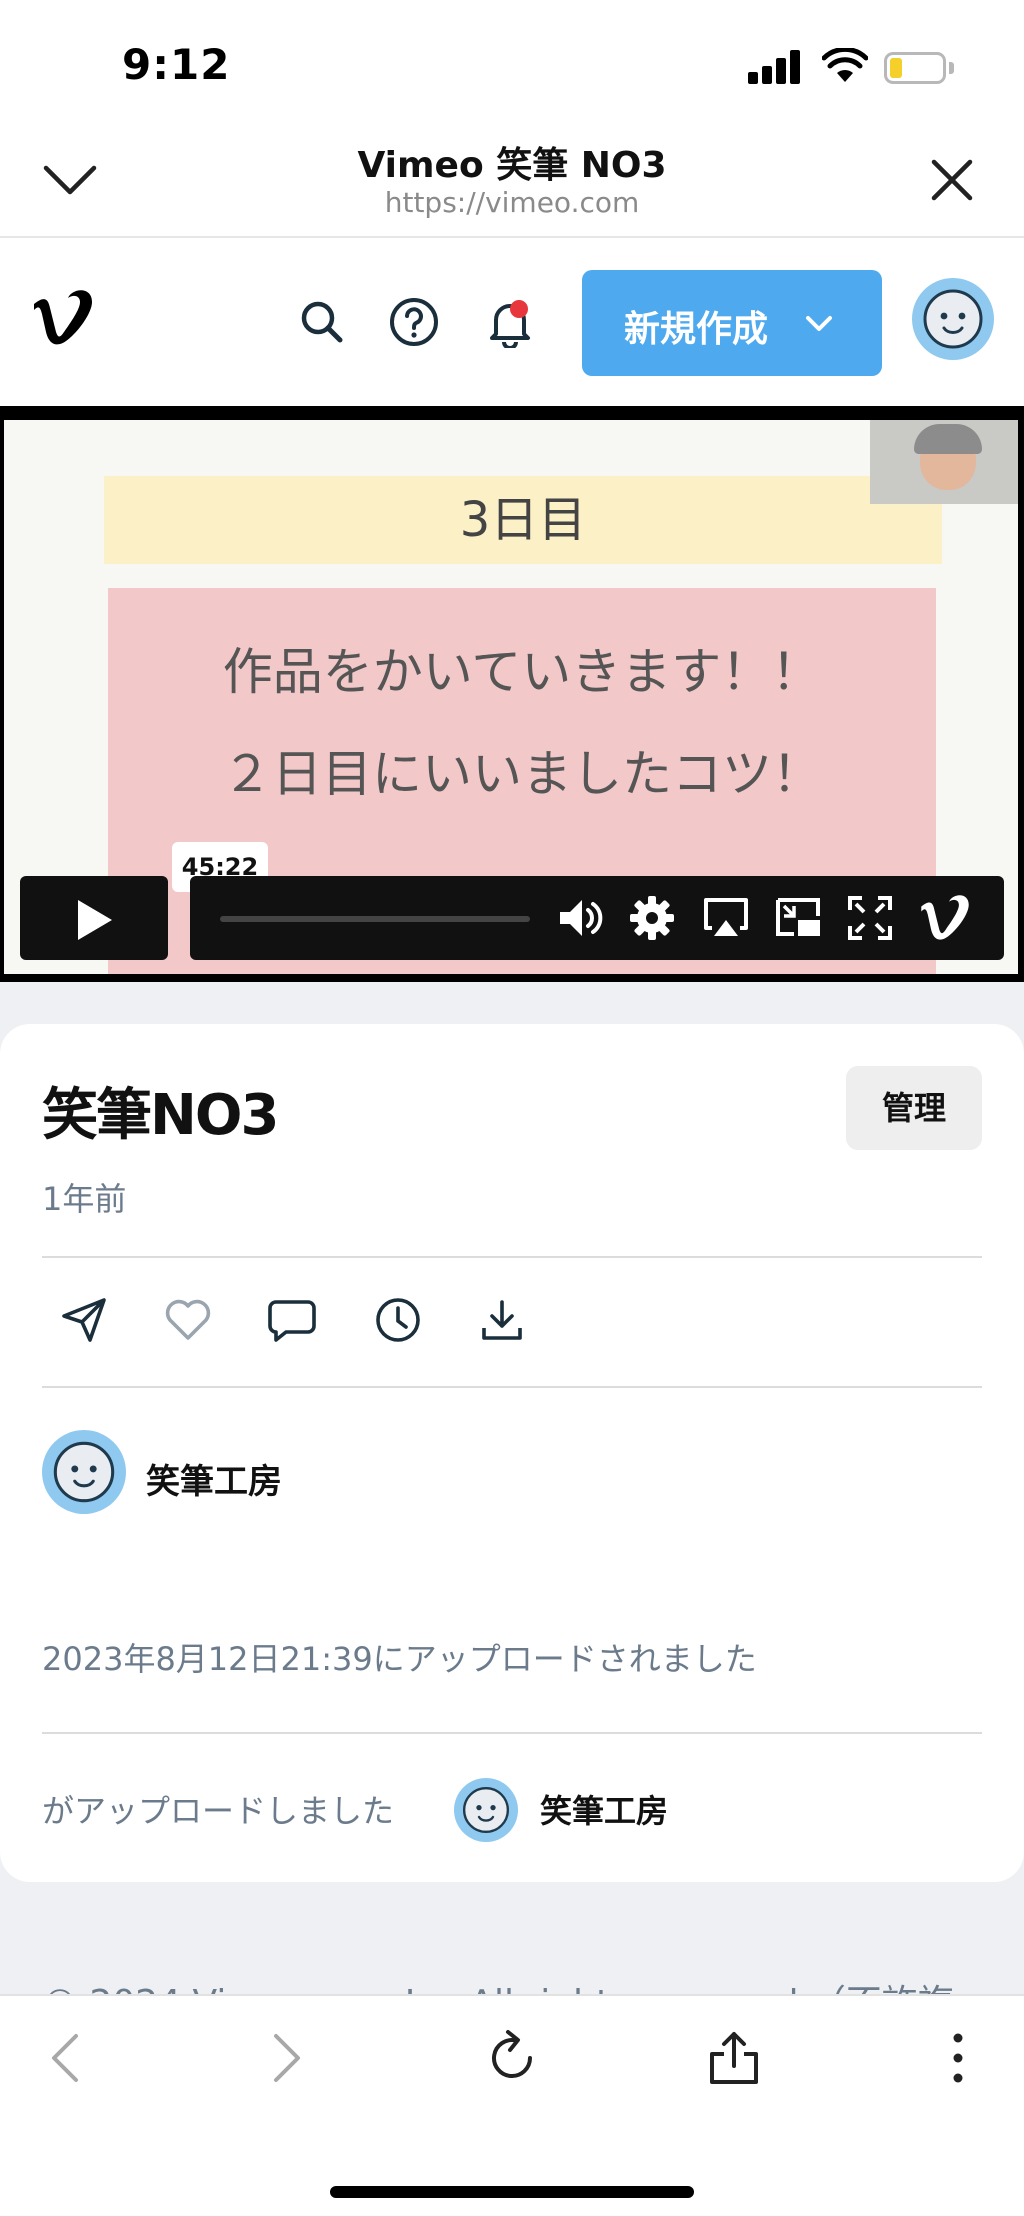 The height and width of the screenshot is (2216, 1024). I want to click on slide-line: ２日目にいいましたコツ！, so click(522, 774).